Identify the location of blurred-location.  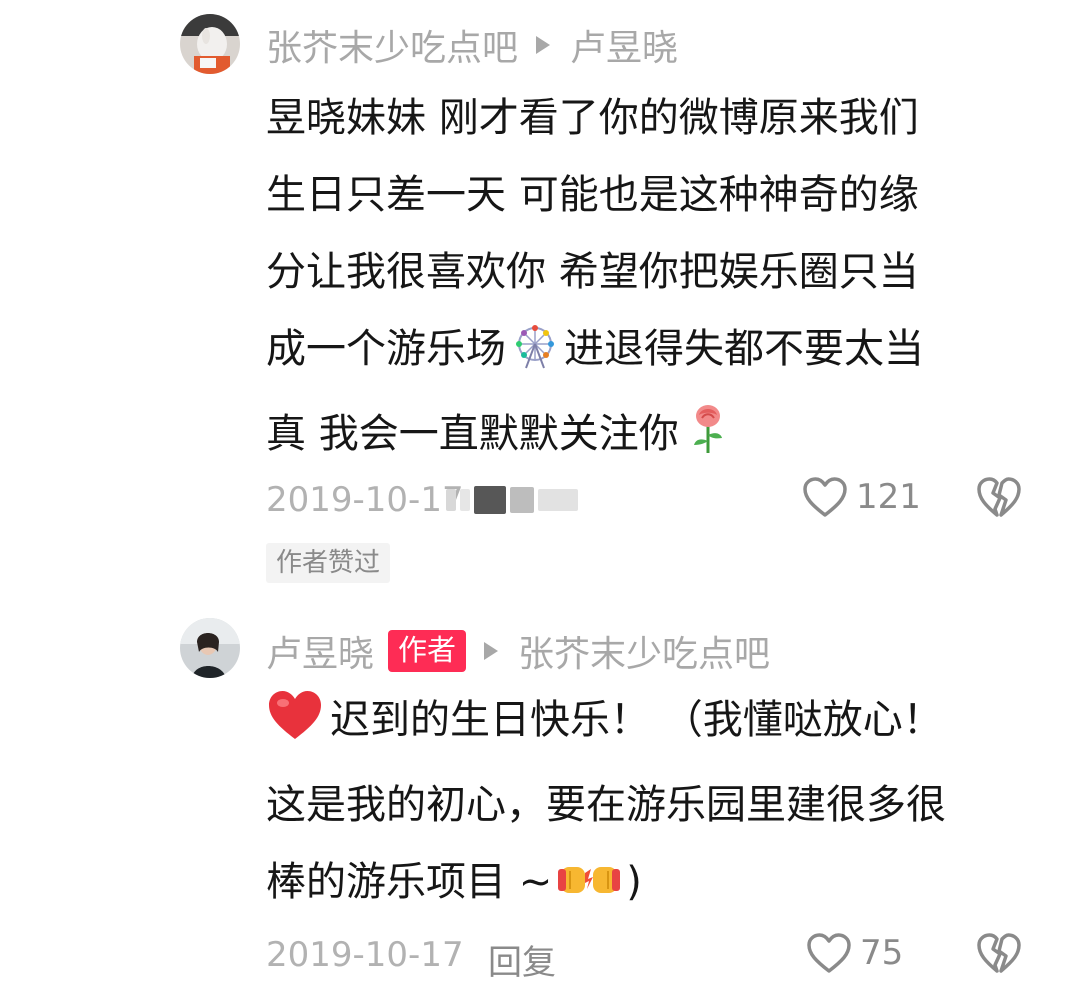
(512, 500).